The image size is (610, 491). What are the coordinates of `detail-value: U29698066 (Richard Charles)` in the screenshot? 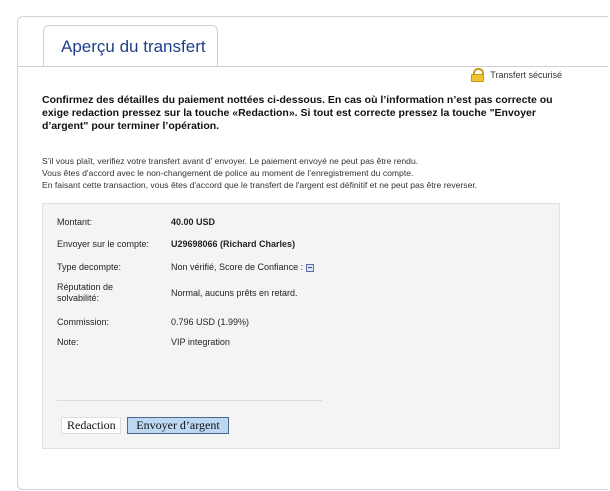 It's located at (233, 244).